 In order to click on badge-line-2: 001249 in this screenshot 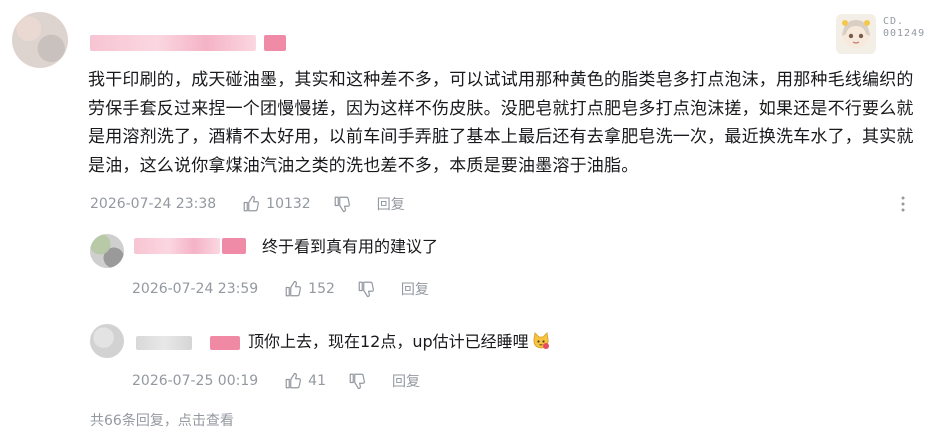, I will do `click(904, 33)`.